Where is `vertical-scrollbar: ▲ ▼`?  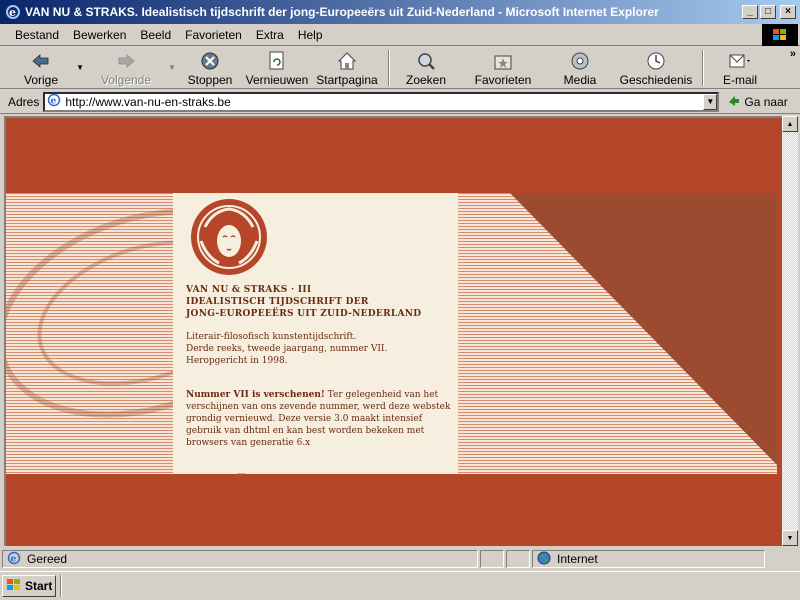 vertical-scrollbar: ▲ ▼ is located at coordinates (790, 331).